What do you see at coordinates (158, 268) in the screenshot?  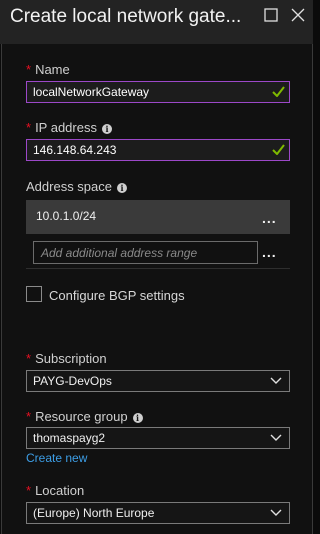 I see `divider` at bounding box center [158, 268].